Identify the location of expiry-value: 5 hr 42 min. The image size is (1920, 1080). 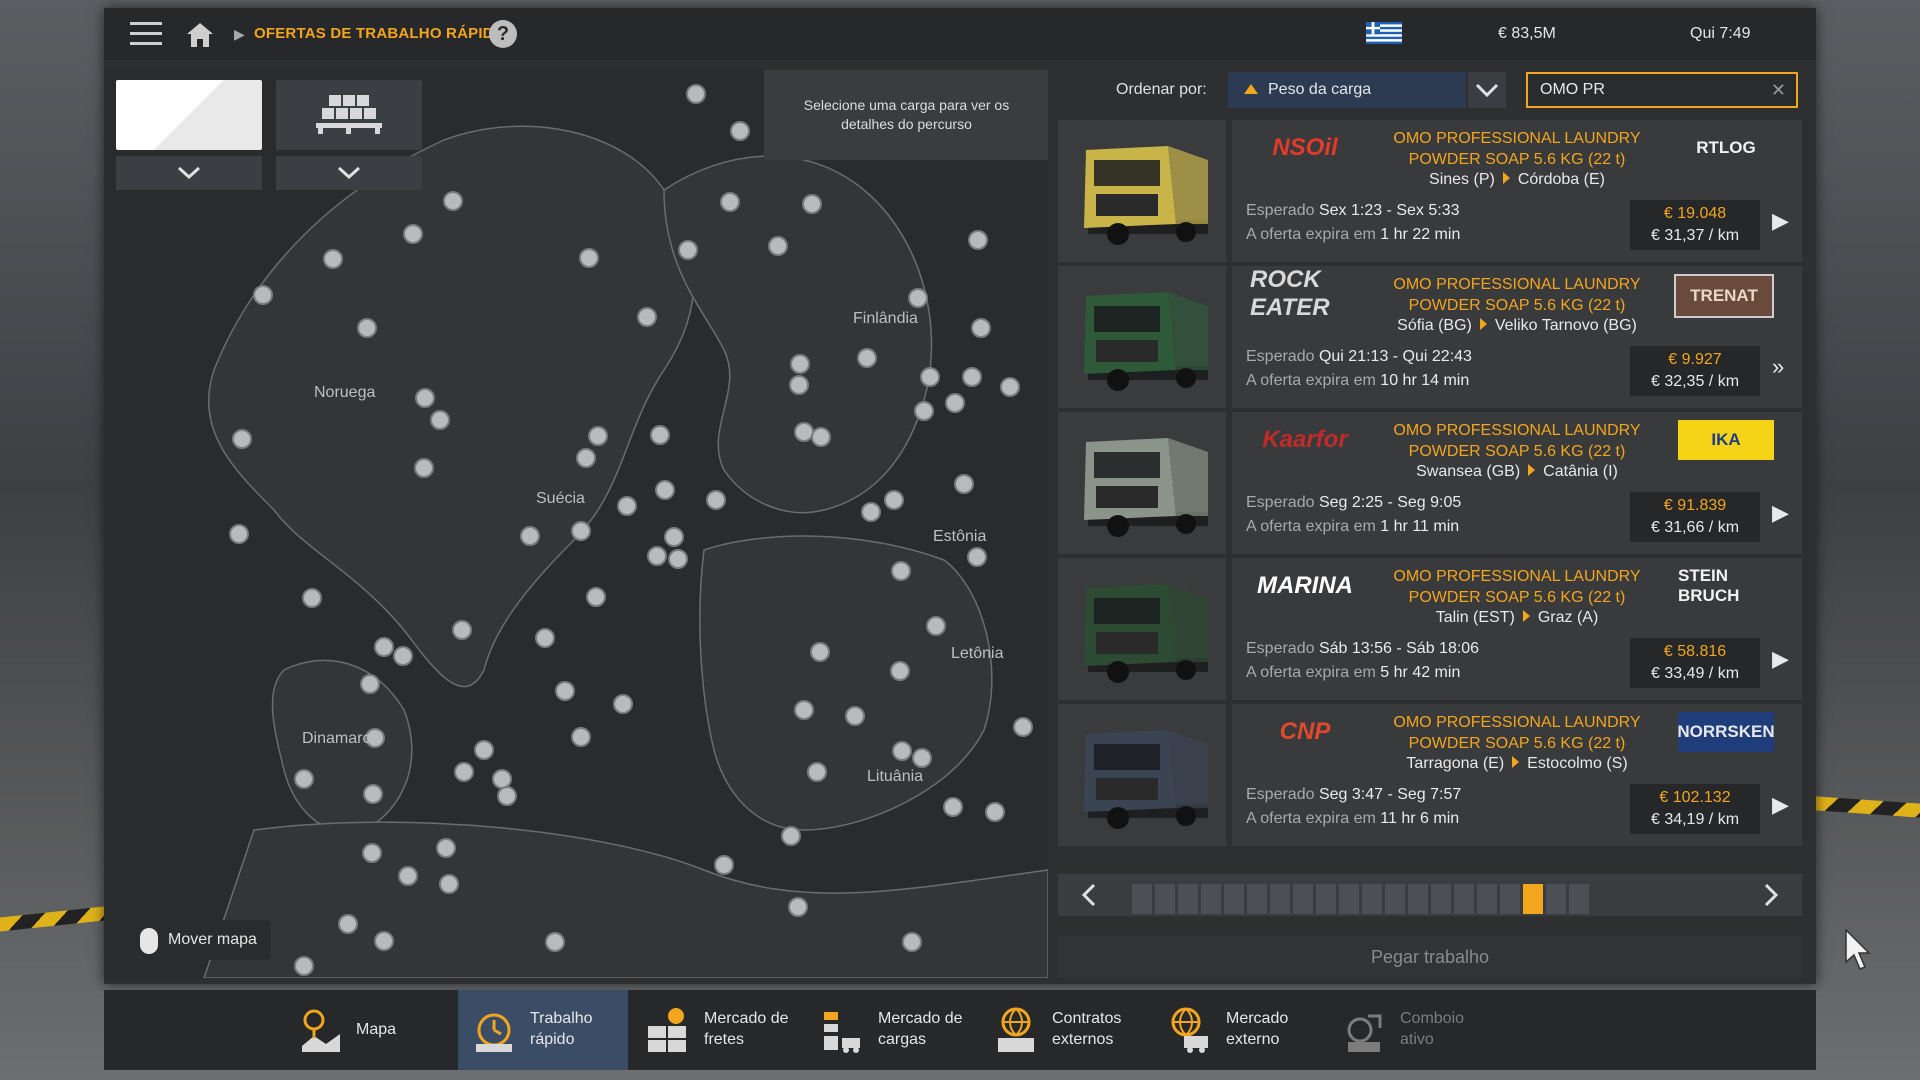
(1420, 672).